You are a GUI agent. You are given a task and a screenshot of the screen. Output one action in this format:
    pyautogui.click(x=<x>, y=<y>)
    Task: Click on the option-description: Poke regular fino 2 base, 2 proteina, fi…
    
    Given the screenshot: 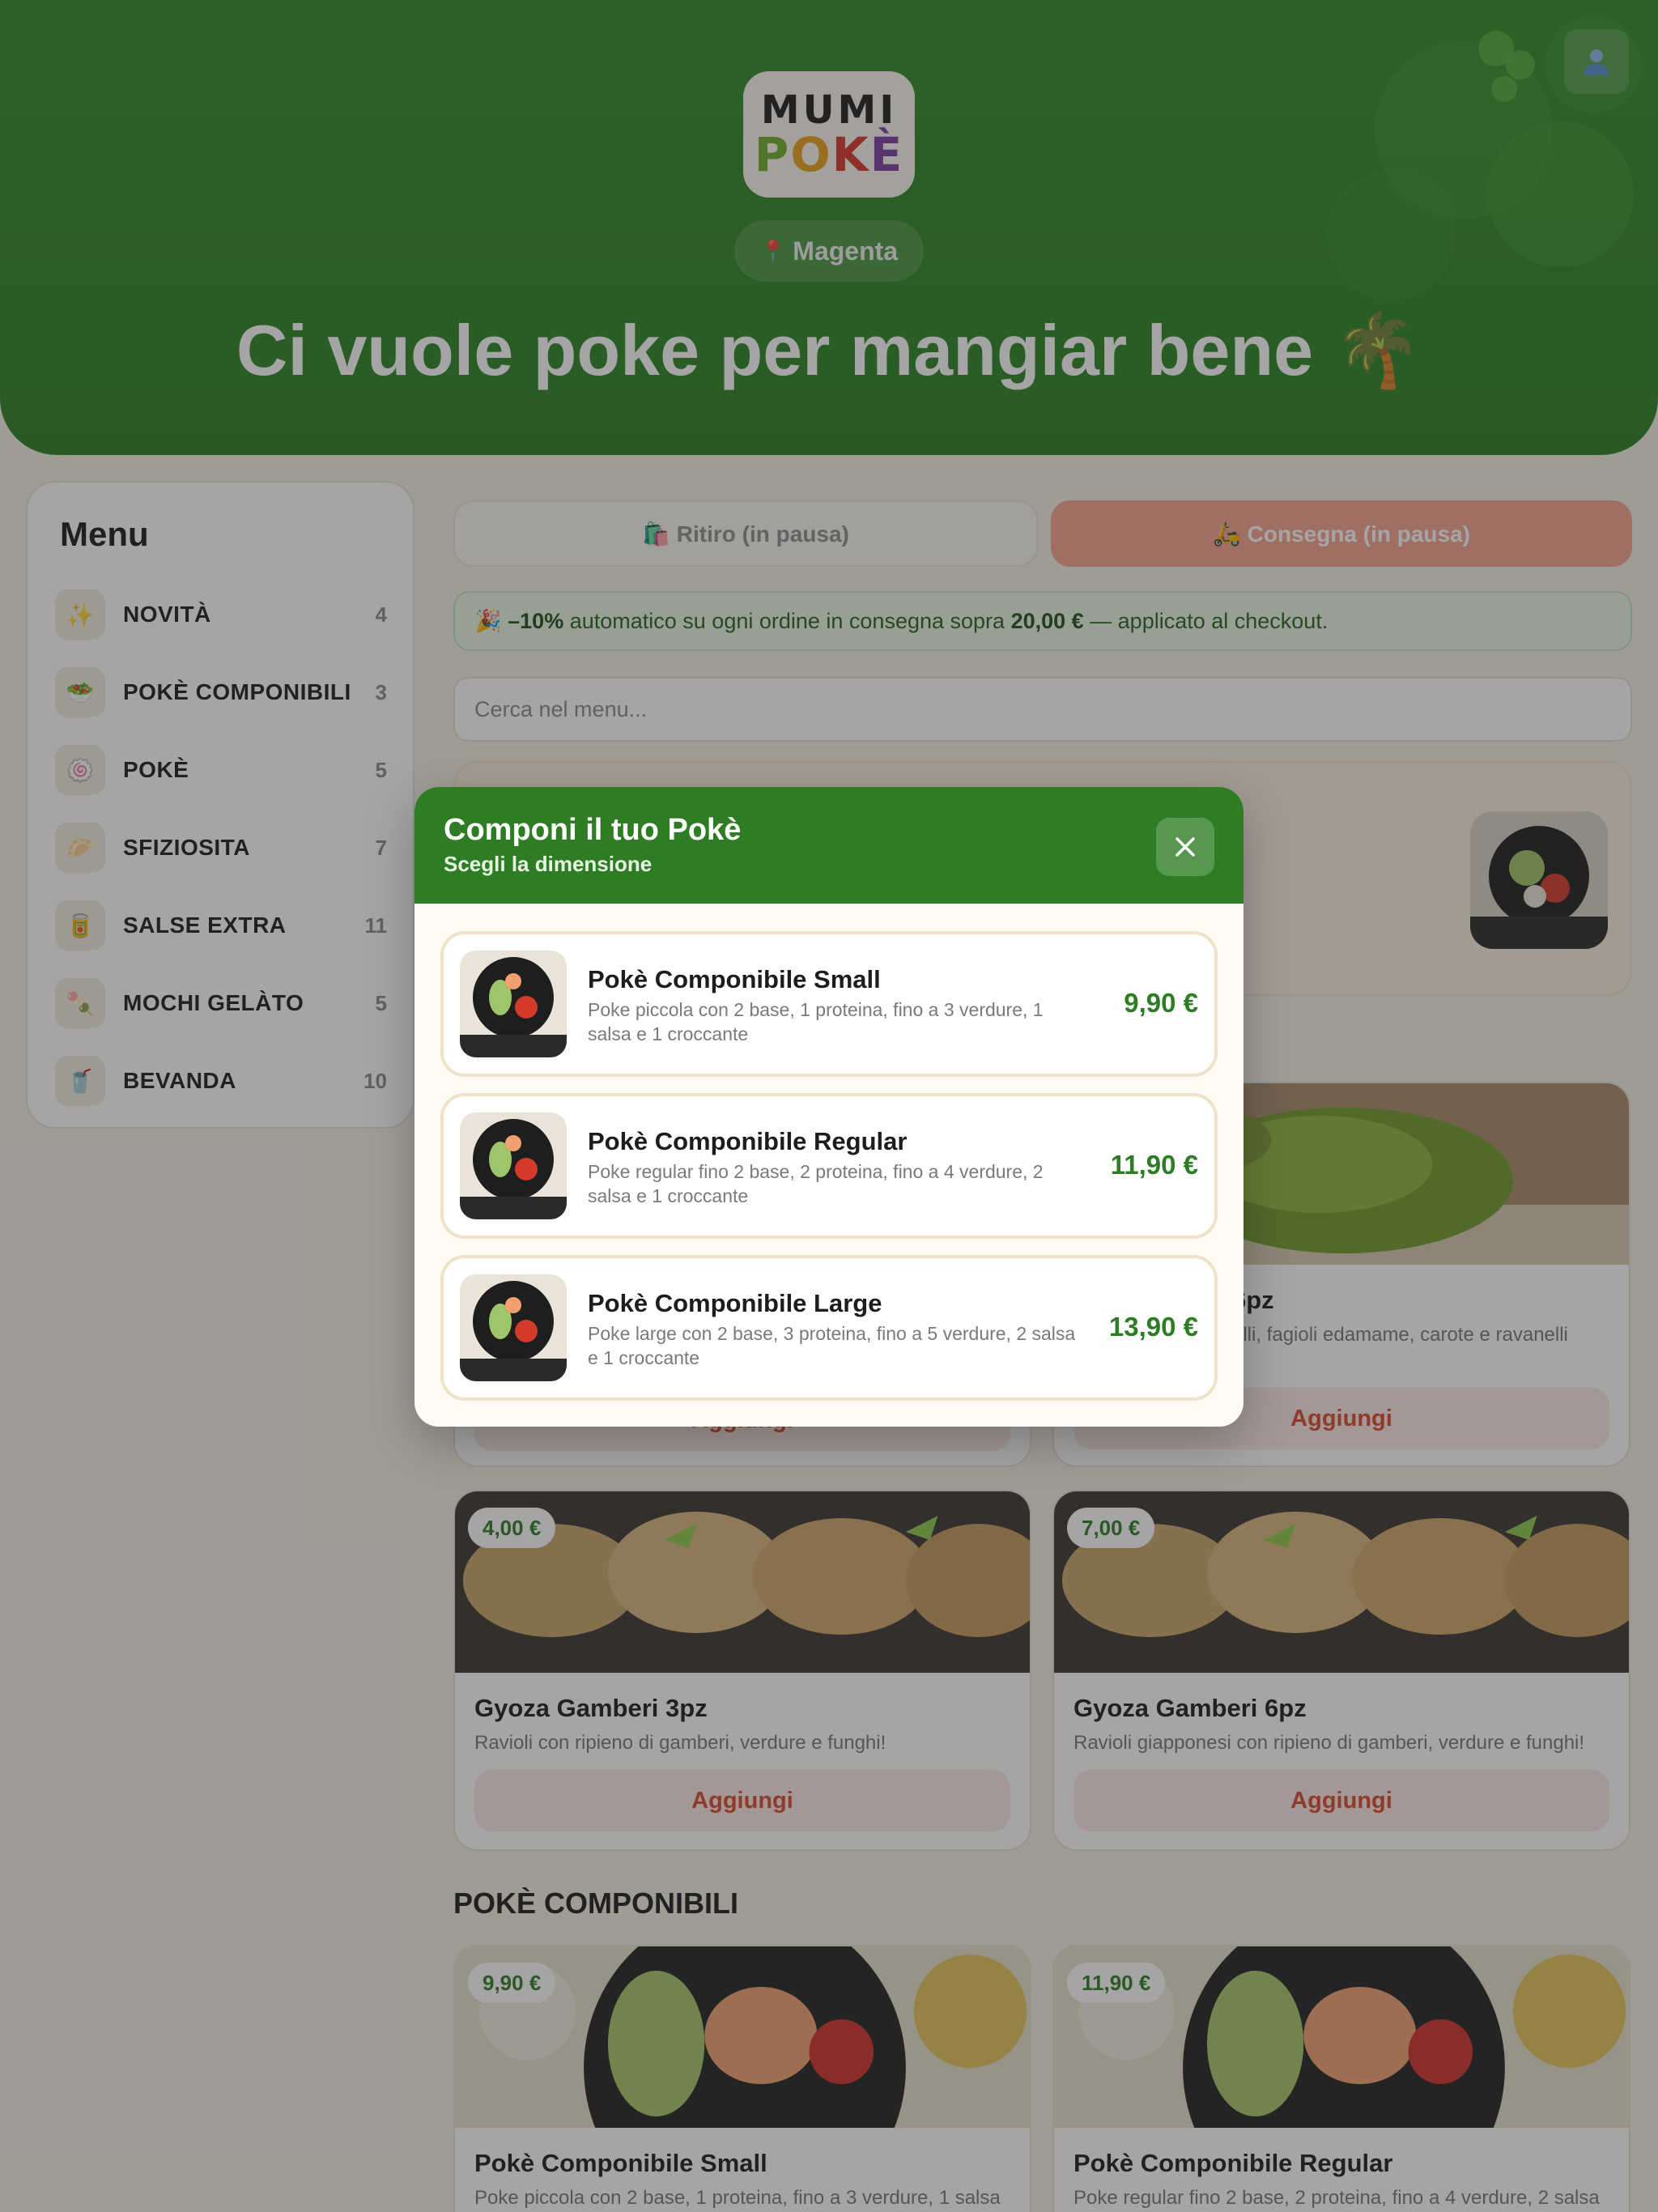 What is the action you would take?
    pyautogui.click(x=816, y=1184)
    